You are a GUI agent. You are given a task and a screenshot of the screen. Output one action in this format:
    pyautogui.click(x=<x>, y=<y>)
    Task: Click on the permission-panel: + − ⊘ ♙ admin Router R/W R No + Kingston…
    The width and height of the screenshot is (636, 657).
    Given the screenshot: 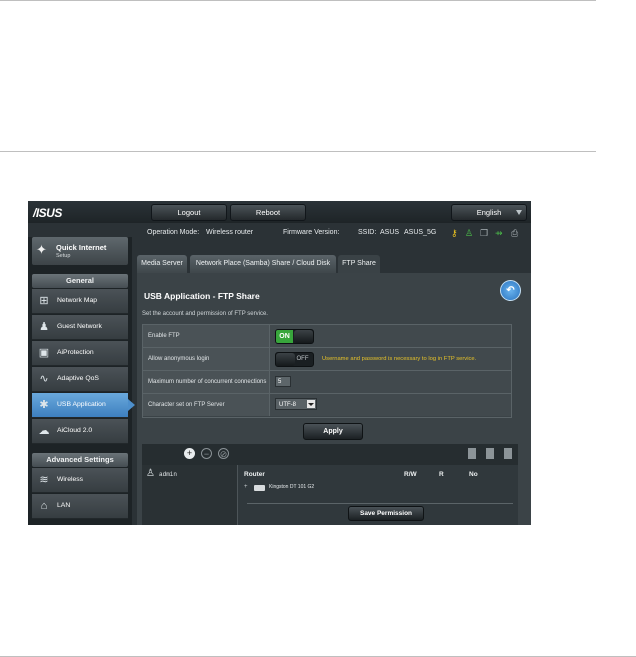 What is the action you would take?
    pyautogui.click(x=330, y=484)
    